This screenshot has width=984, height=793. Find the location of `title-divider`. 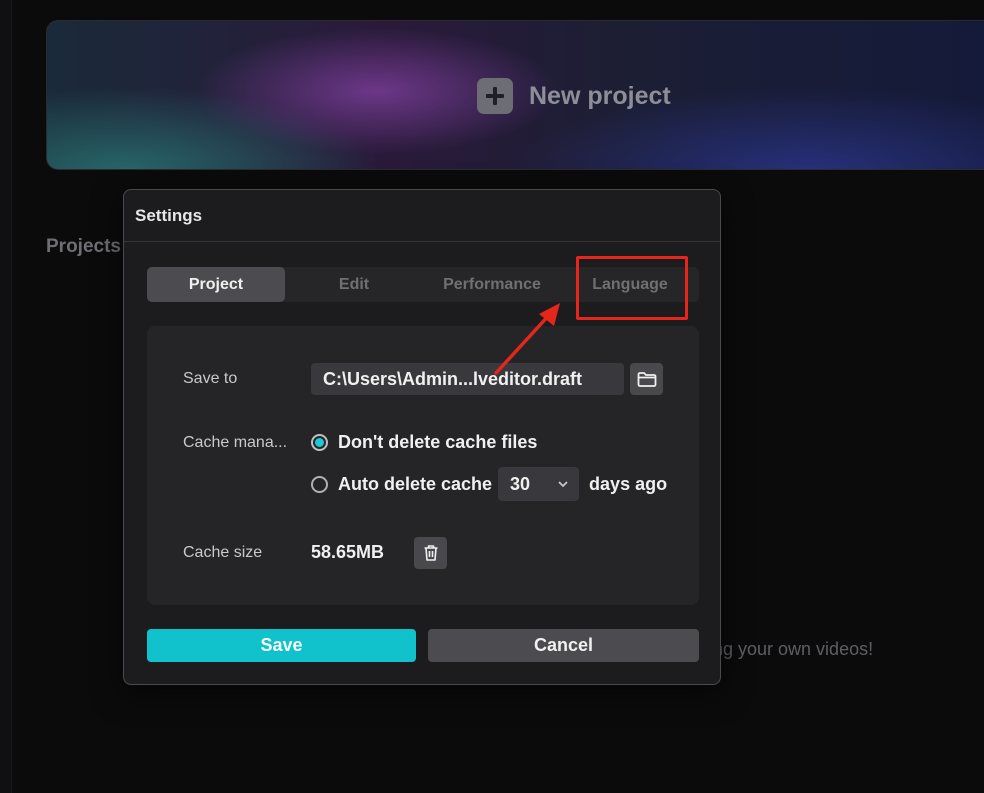

title-divider is located at coordinates (422, 241).